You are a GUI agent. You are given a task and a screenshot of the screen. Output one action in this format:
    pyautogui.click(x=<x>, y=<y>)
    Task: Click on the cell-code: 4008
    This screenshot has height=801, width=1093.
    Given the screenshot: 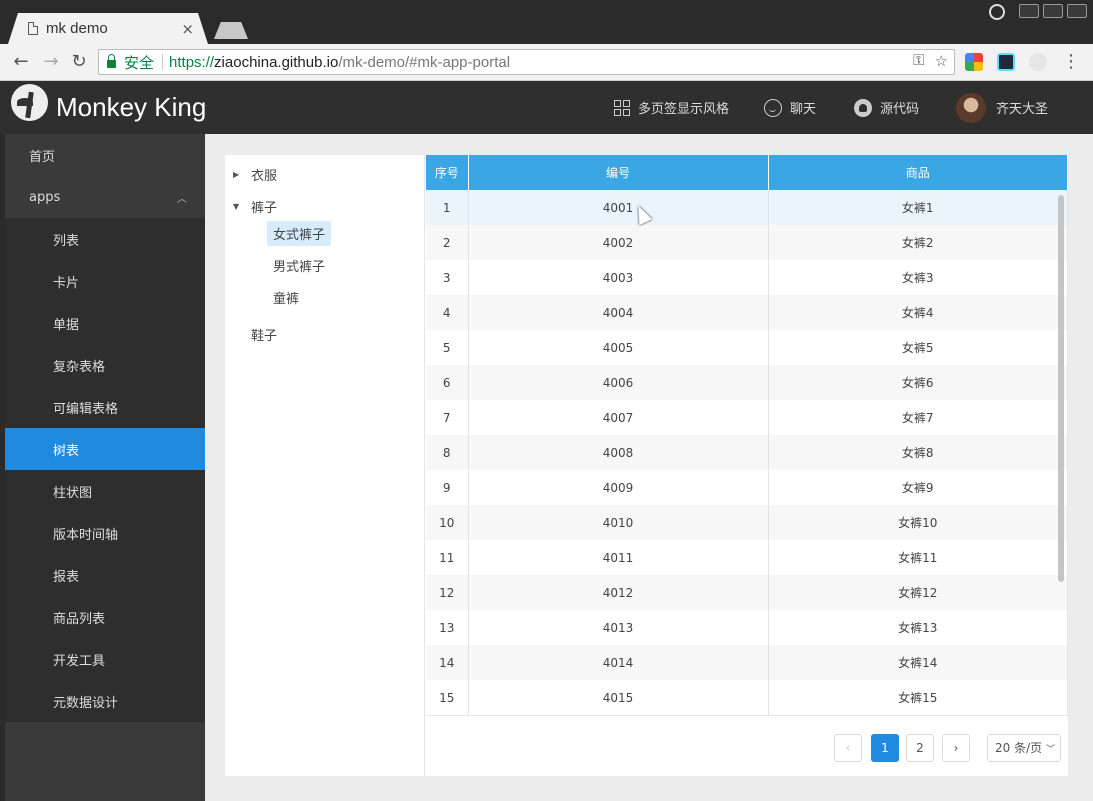 What is the action you would take?
    pyautogui.click(x=618, y=452)
    